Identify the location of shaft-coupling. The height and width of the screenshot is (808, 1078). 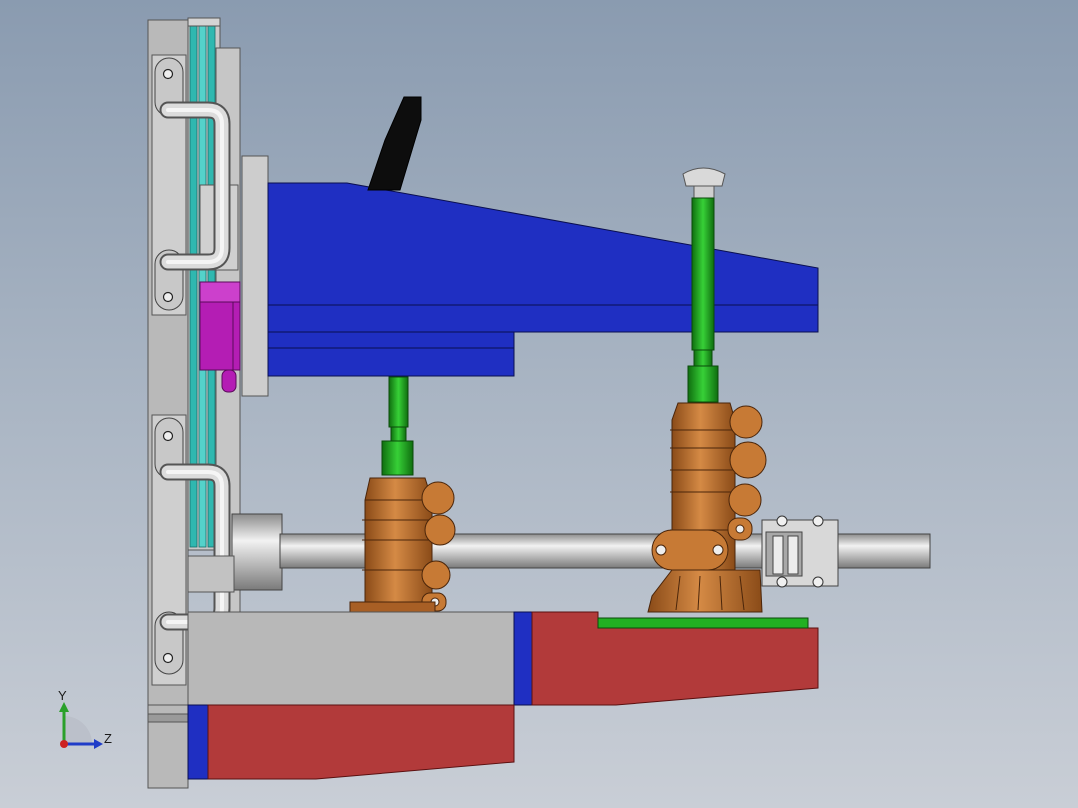
(800, 551).